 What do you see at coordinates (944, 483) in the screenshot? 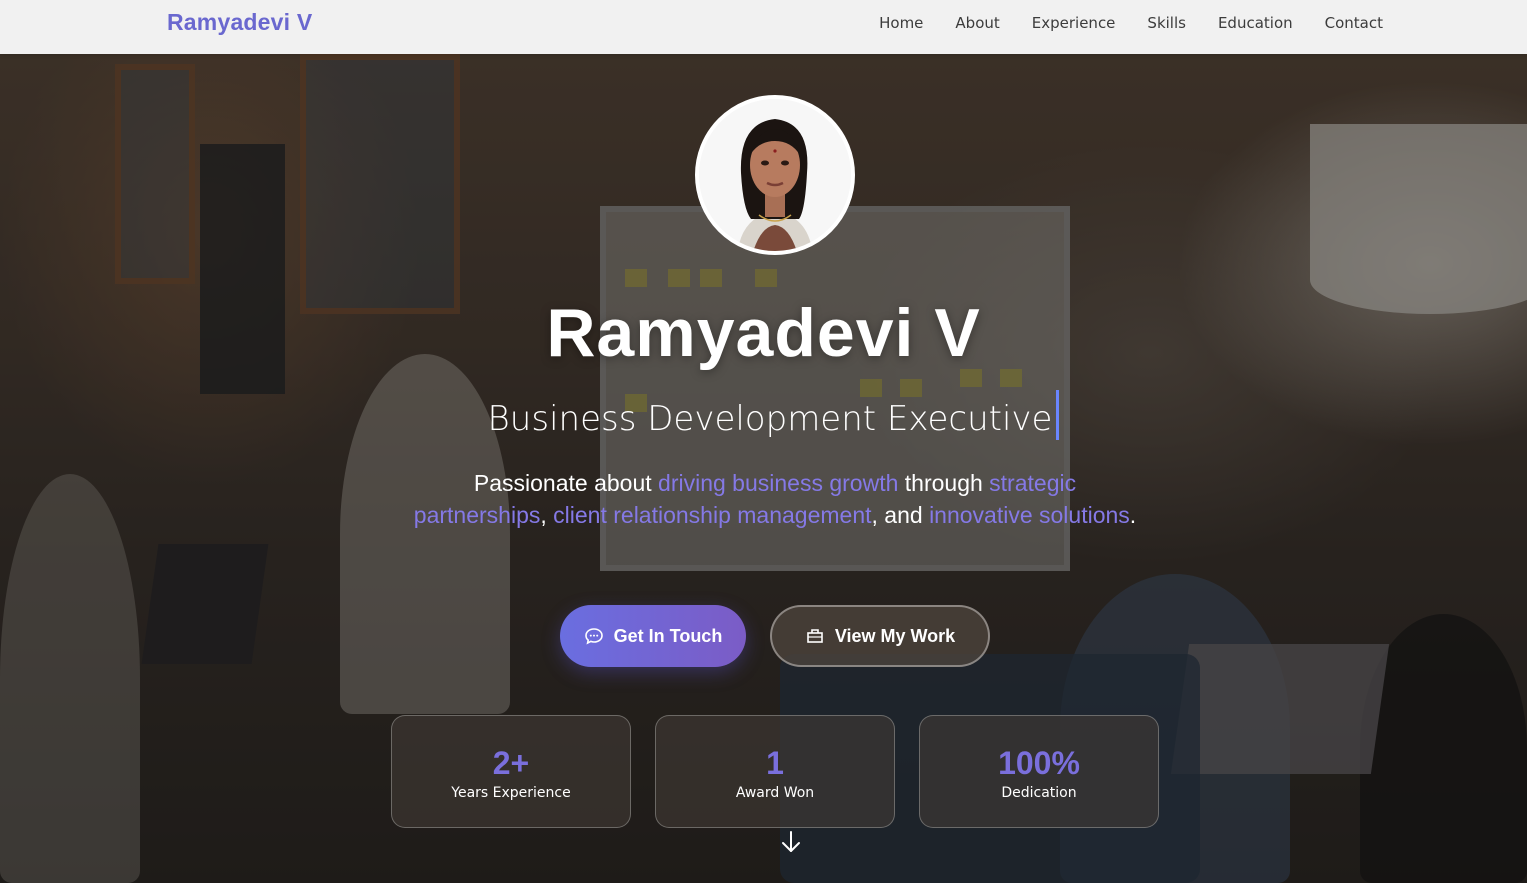
I see `tagline-text: through` at bounding box center [944, 483].